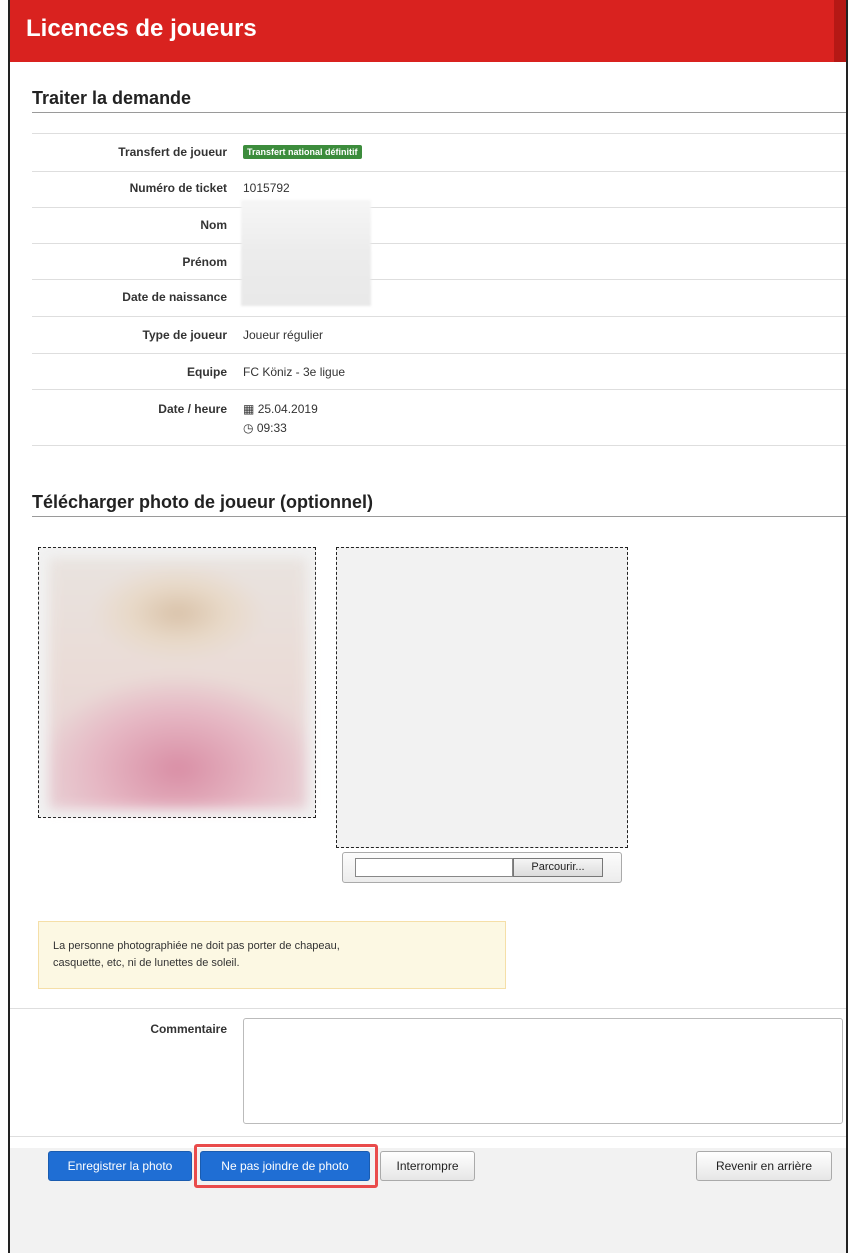 The width and height of the screenshot is (856, 1253). I want to click on clock-icon: ◷, so click(248, 428).